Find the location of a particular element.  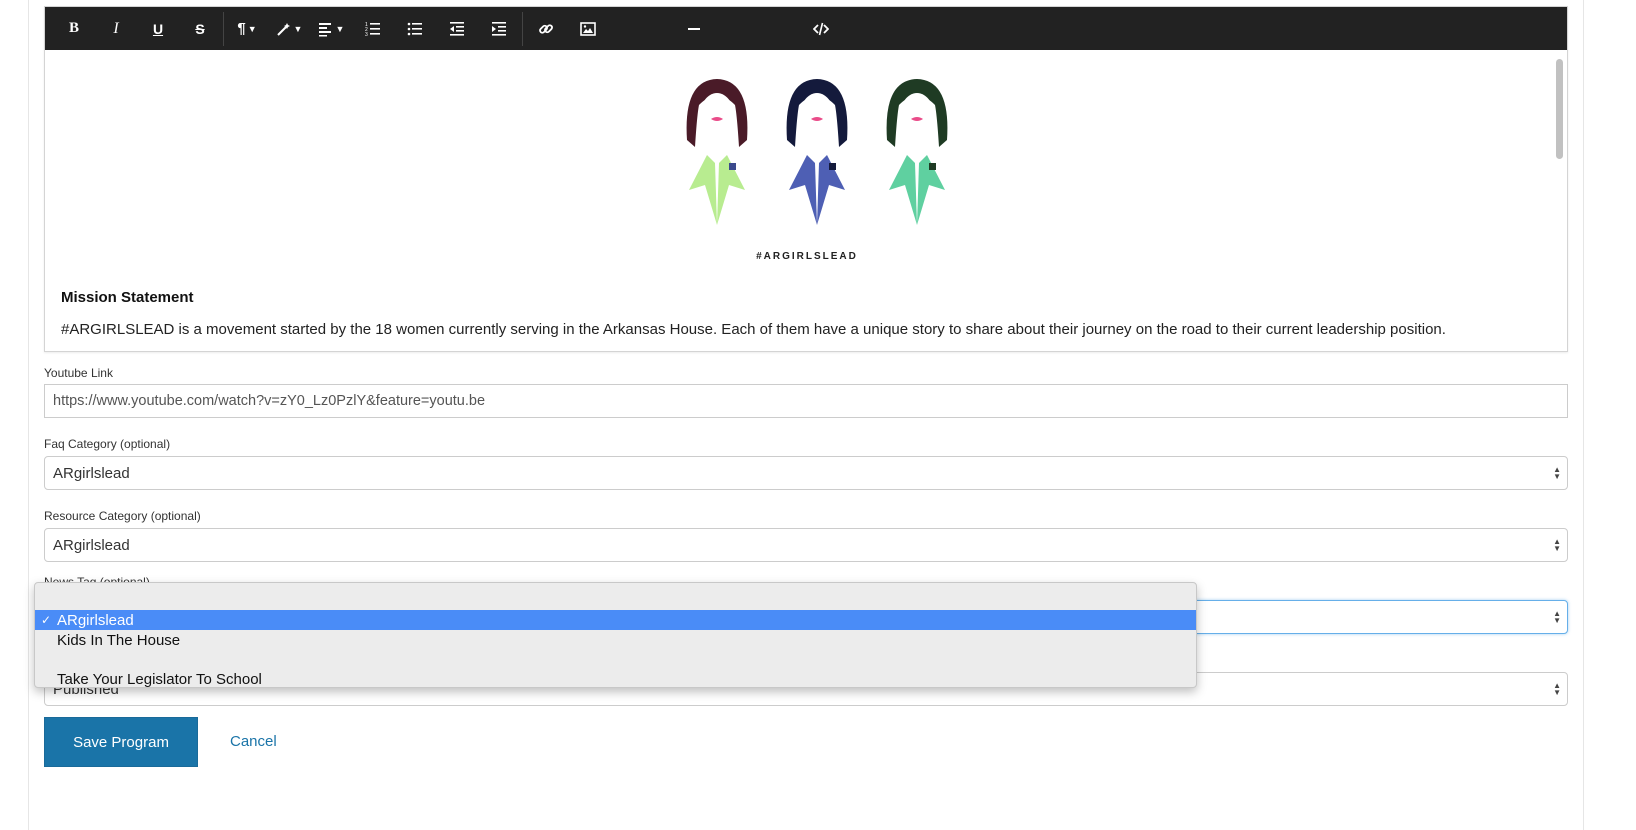

page-border-left is located at coordinates (28, 415).